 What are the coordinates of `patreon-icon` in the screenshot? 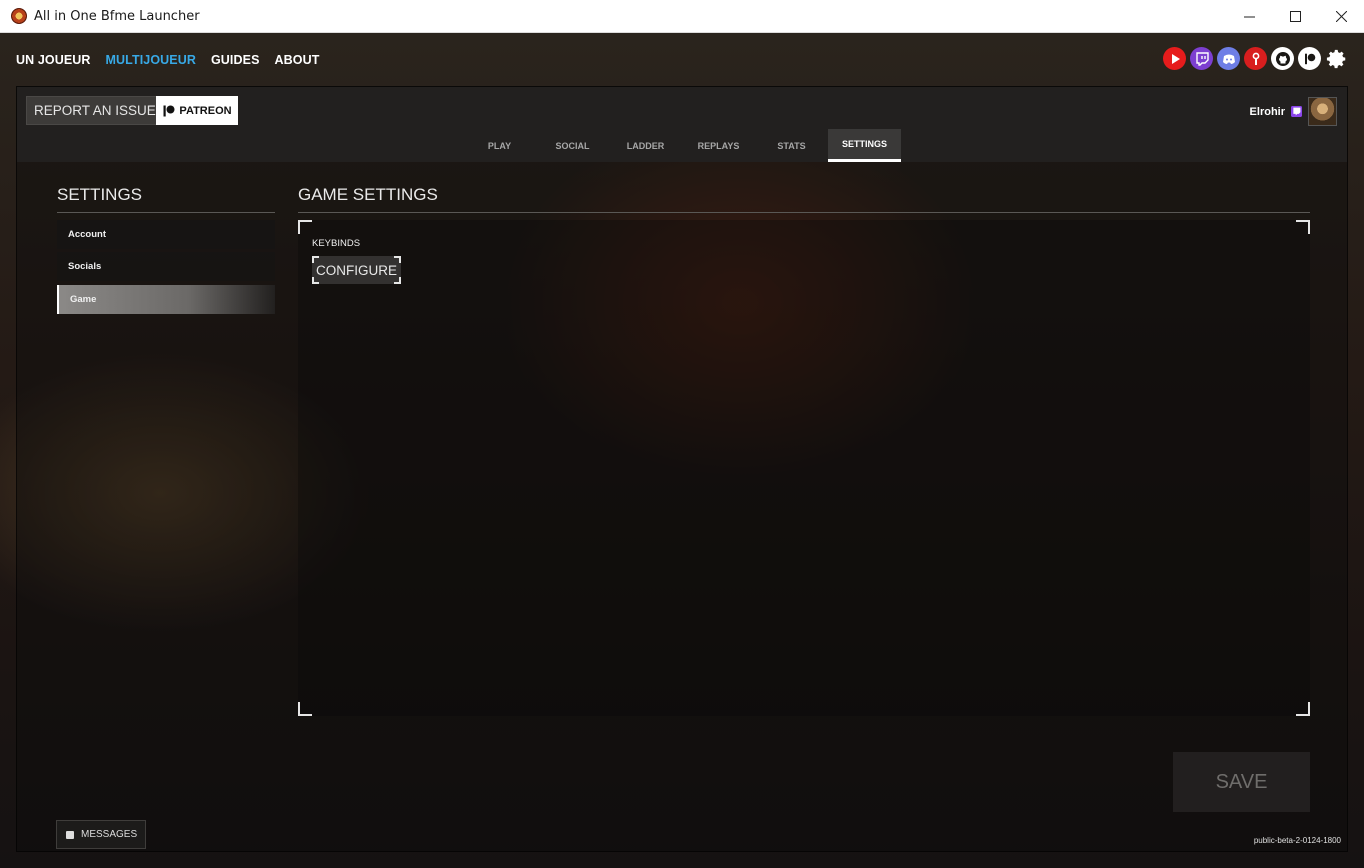 It's located at (1309, 58).